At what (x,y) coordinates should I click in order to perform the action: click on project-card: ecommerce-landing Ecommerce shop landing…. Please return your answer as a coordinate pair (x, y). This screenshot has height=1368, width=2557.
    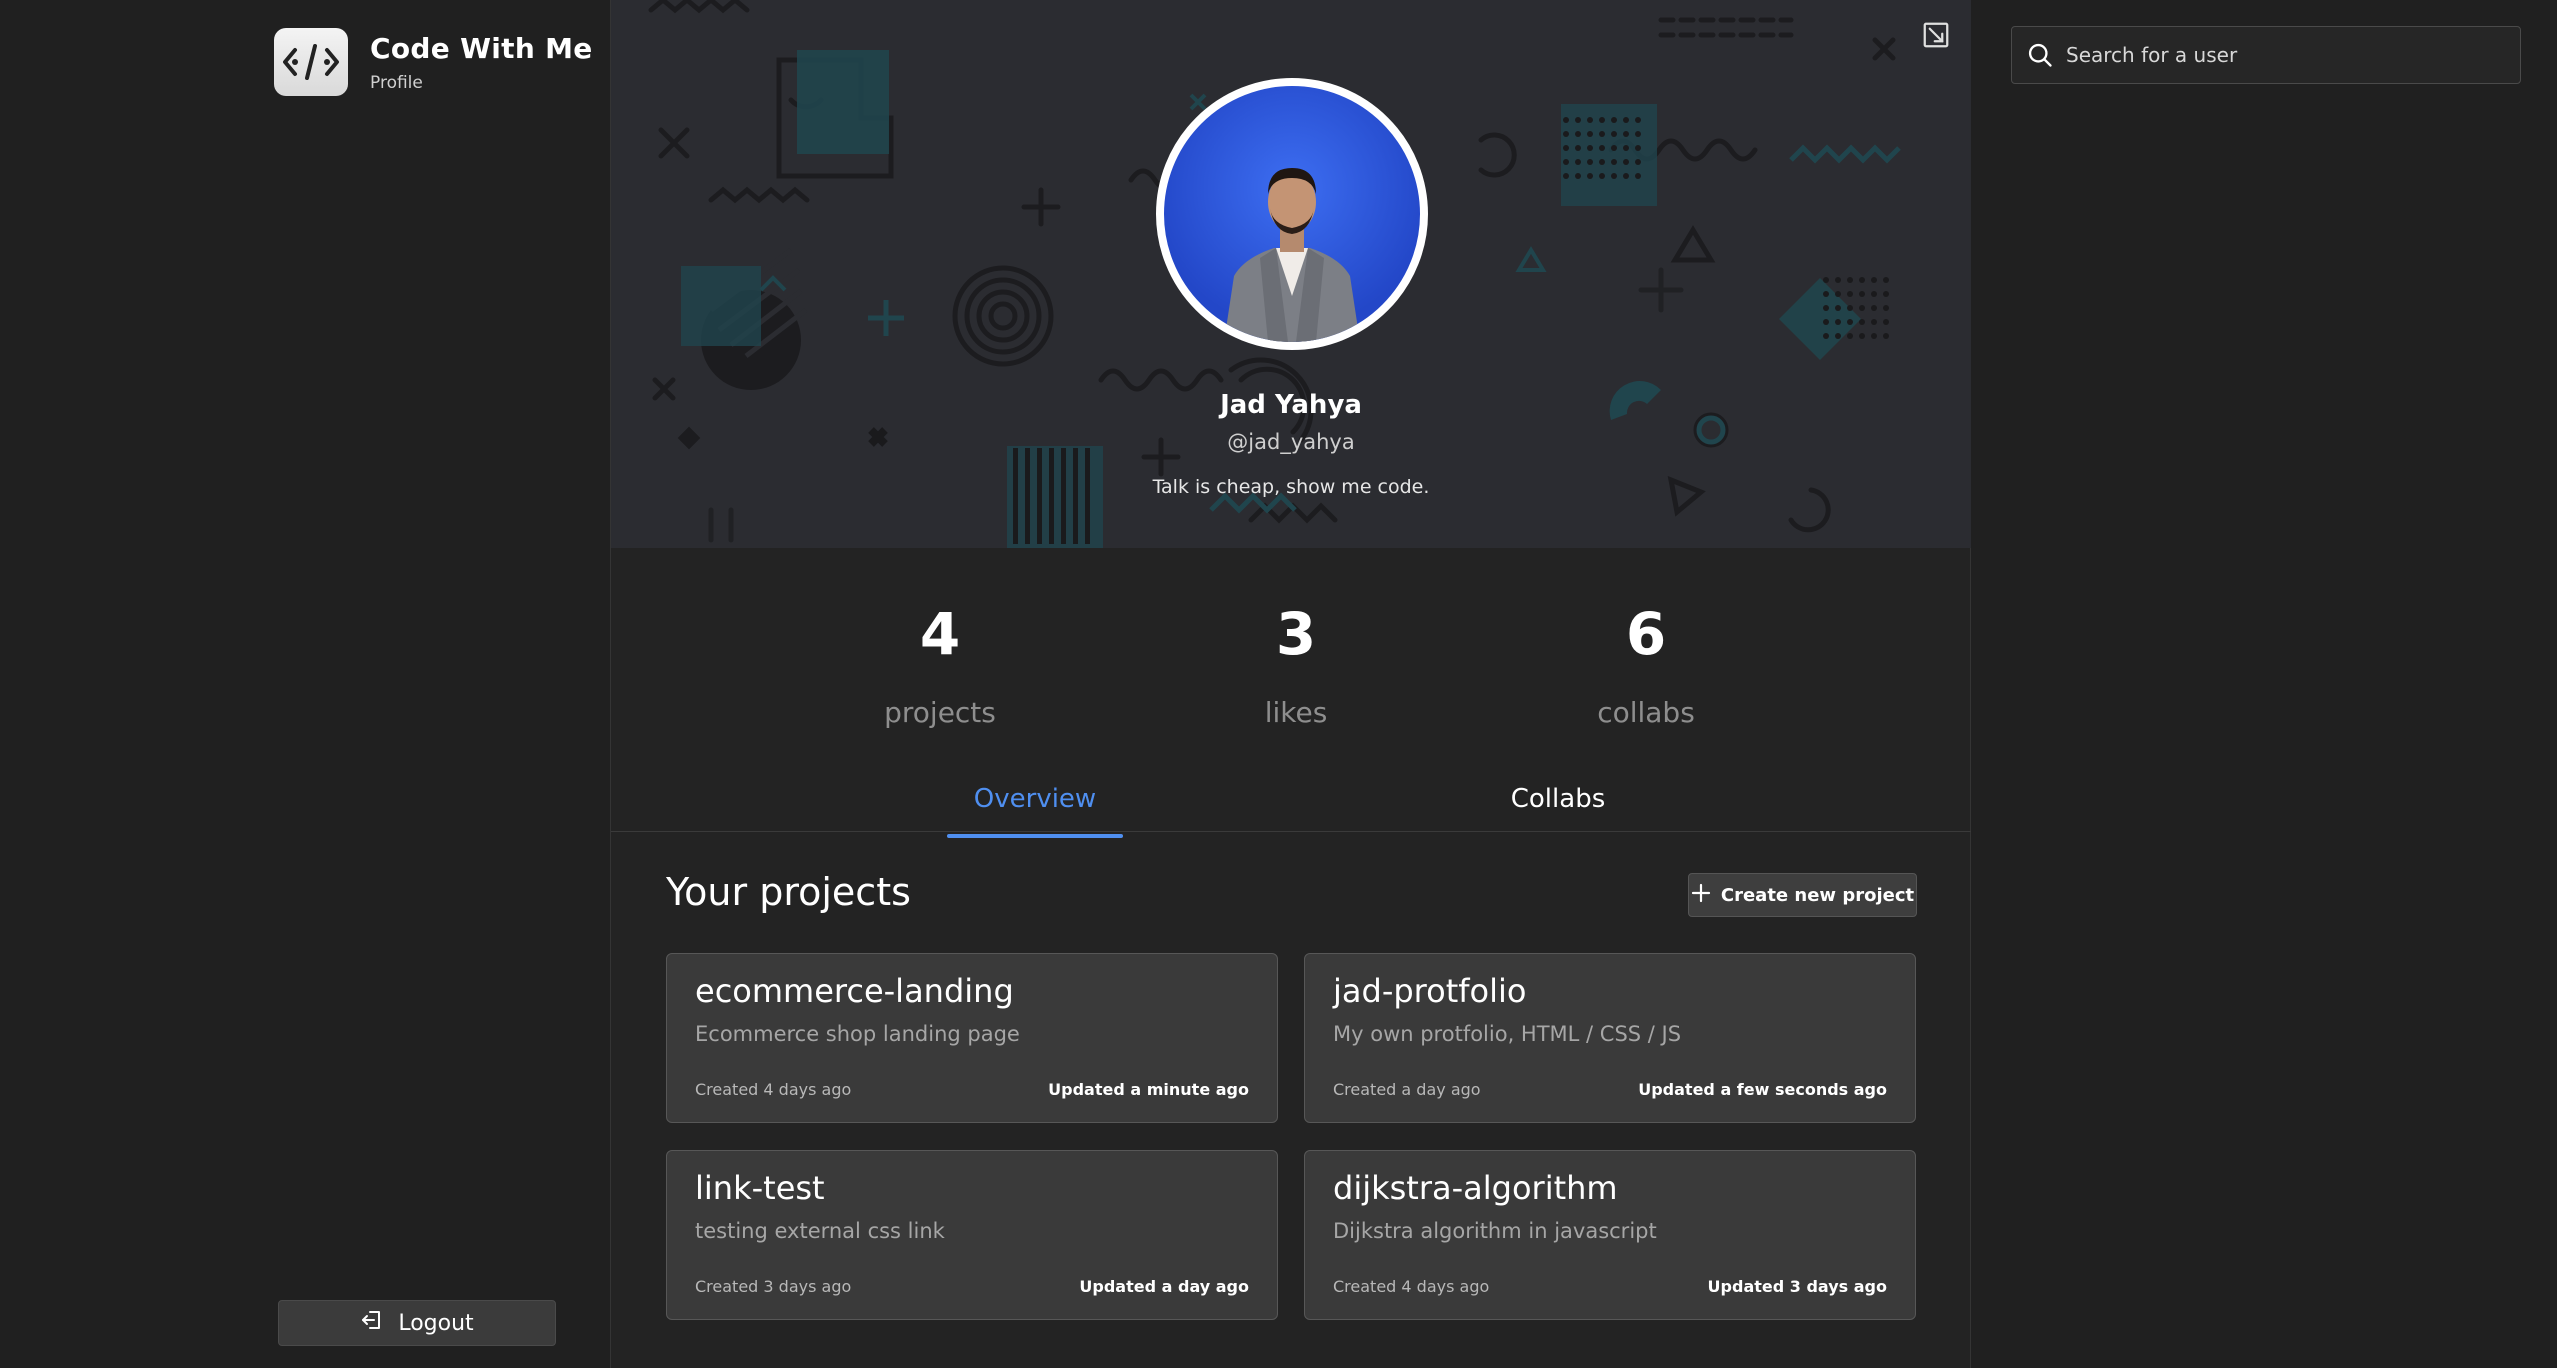
    Looking at the image, I should click on (972, 1038).